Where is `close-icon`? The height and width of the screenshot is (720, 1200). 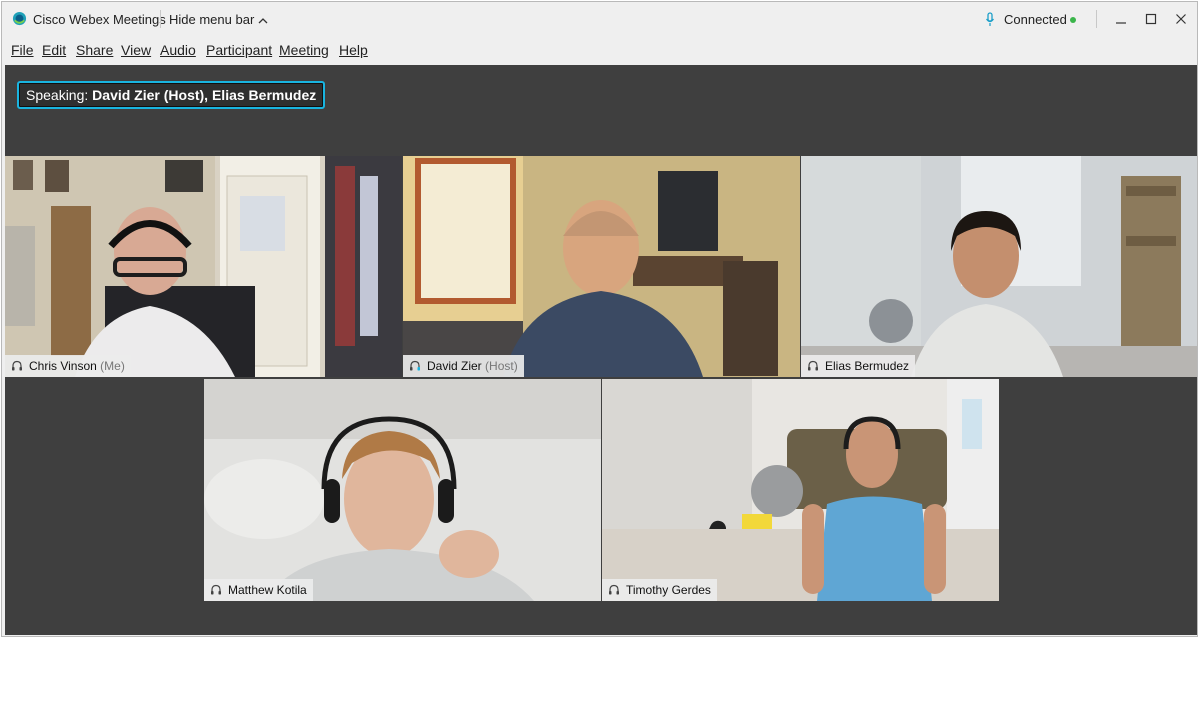
close-icon is located at coordinates (1181, 19).